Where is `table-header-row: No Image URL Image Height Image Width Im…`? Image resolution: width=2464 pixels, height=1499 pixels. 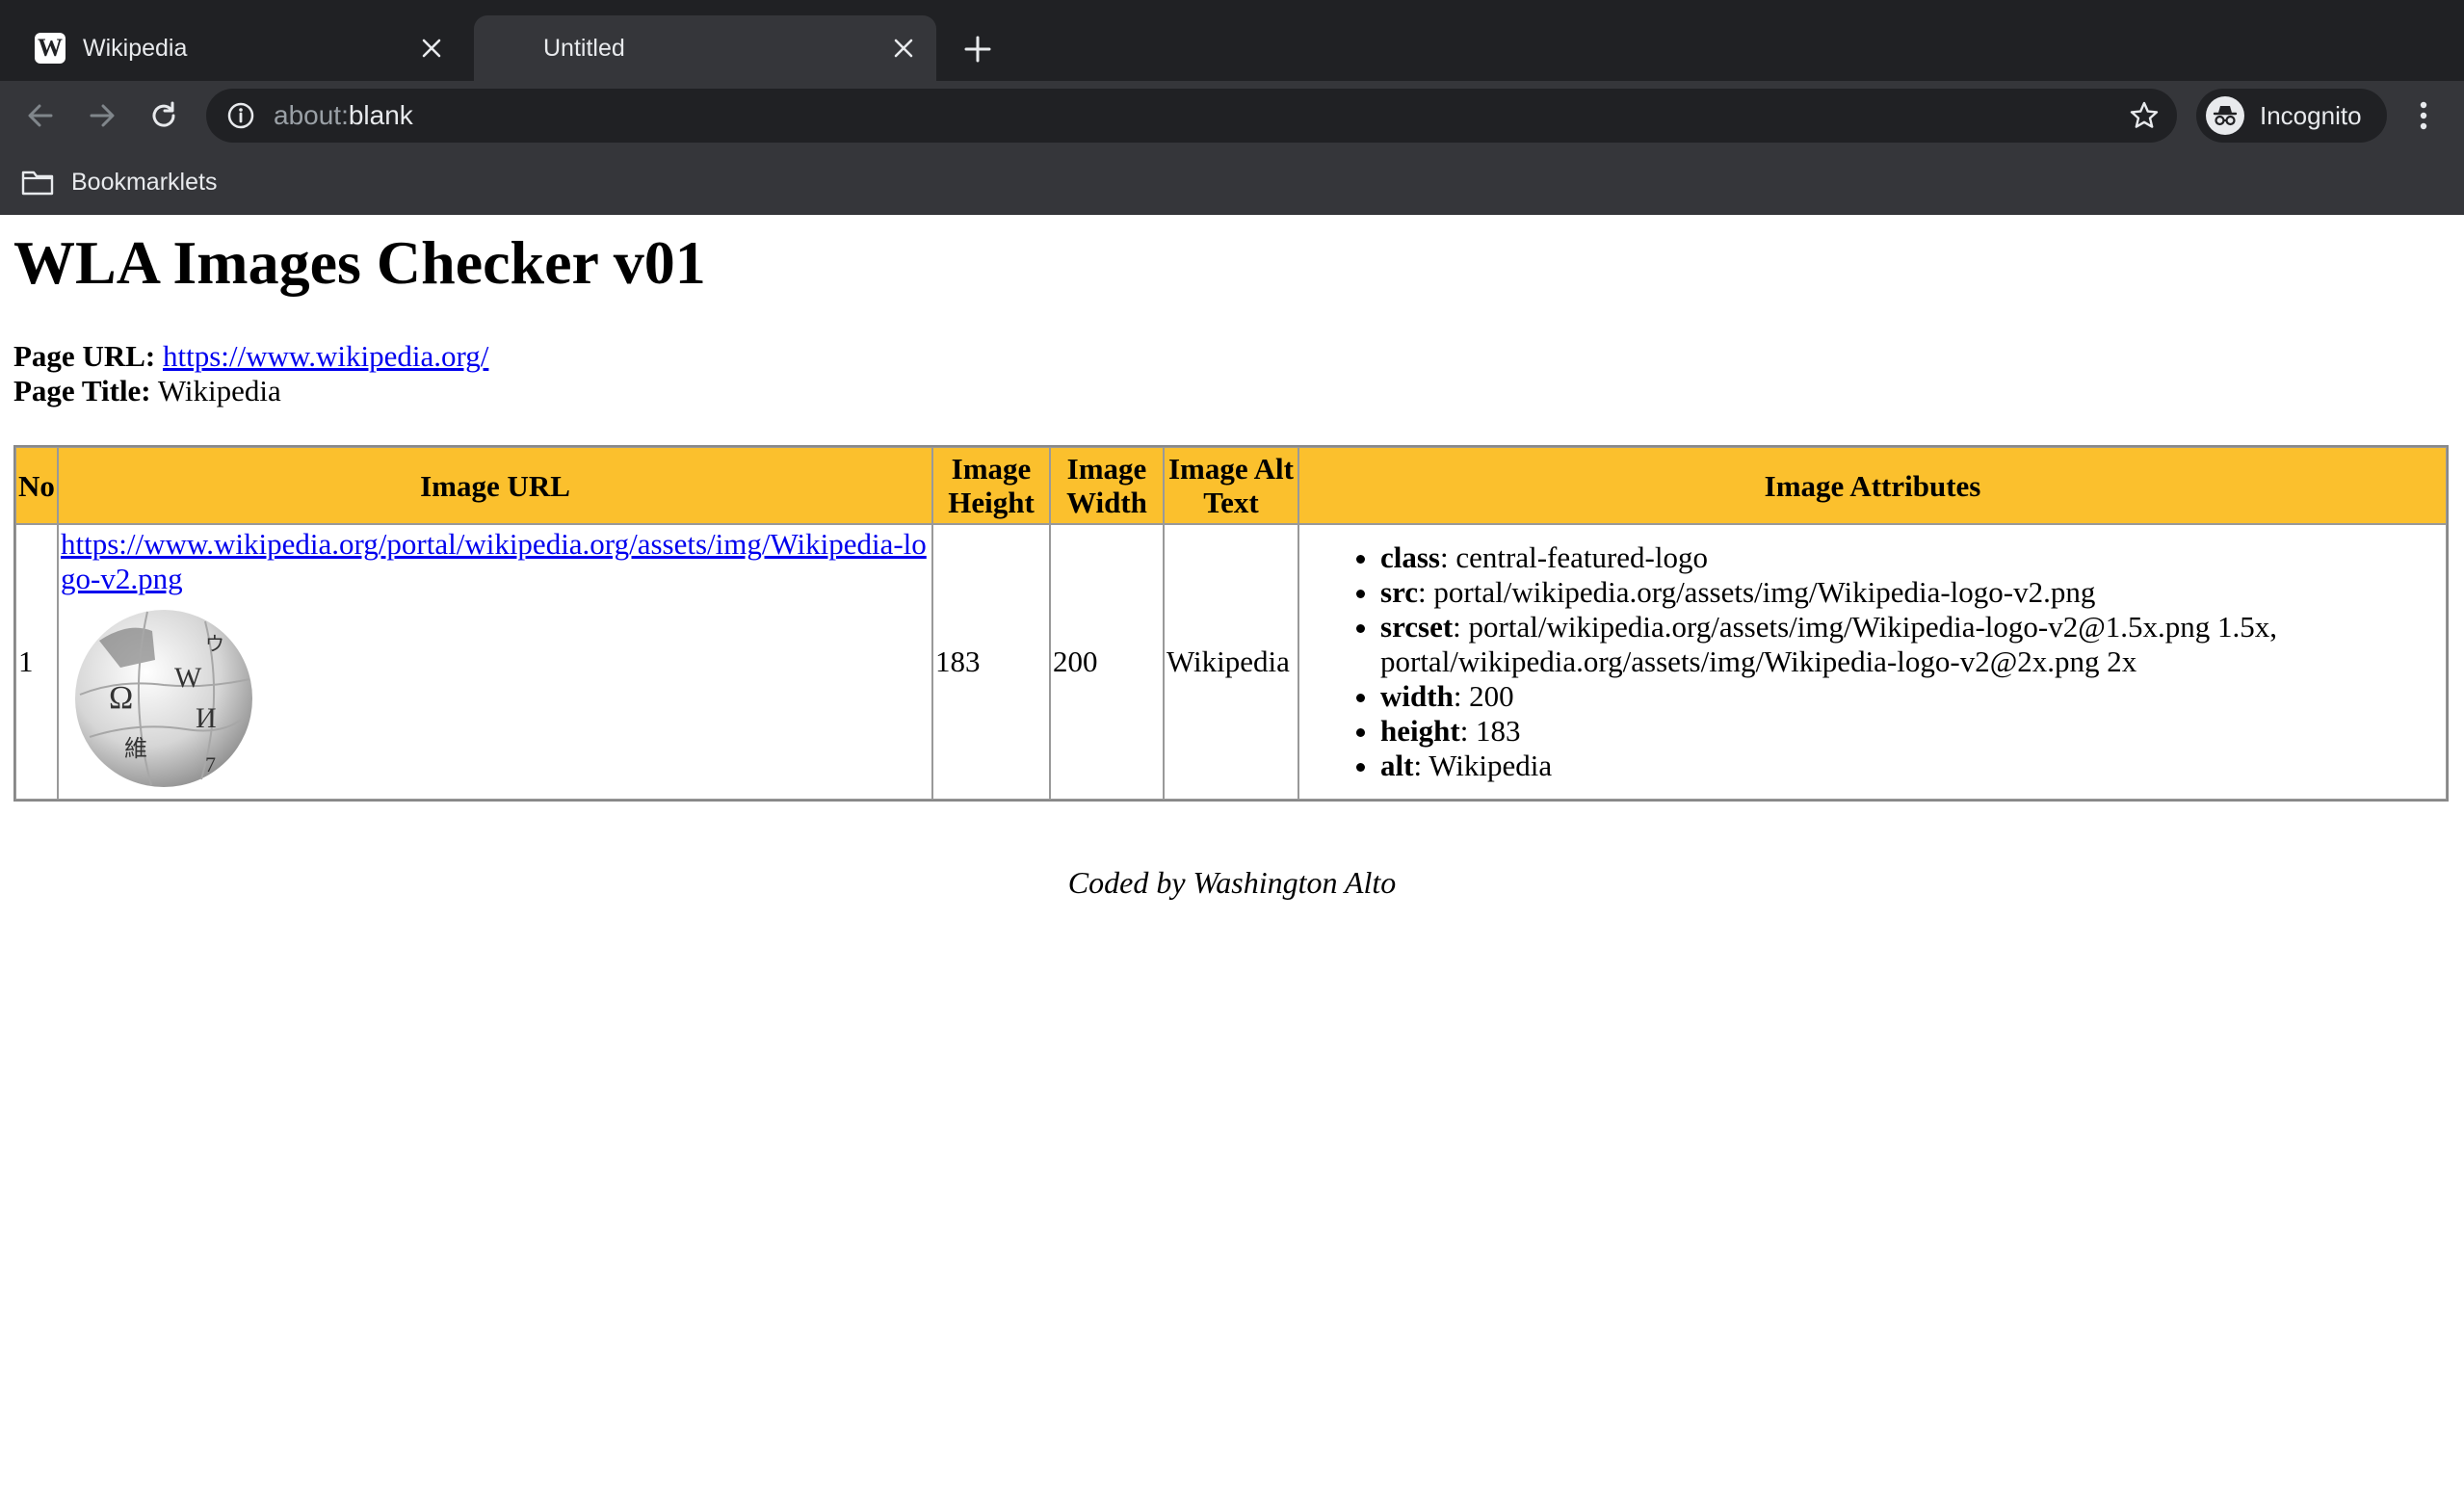
table-header-row: No Image URL Image Height Image Width Im… is located at coordinates (1231, 486).